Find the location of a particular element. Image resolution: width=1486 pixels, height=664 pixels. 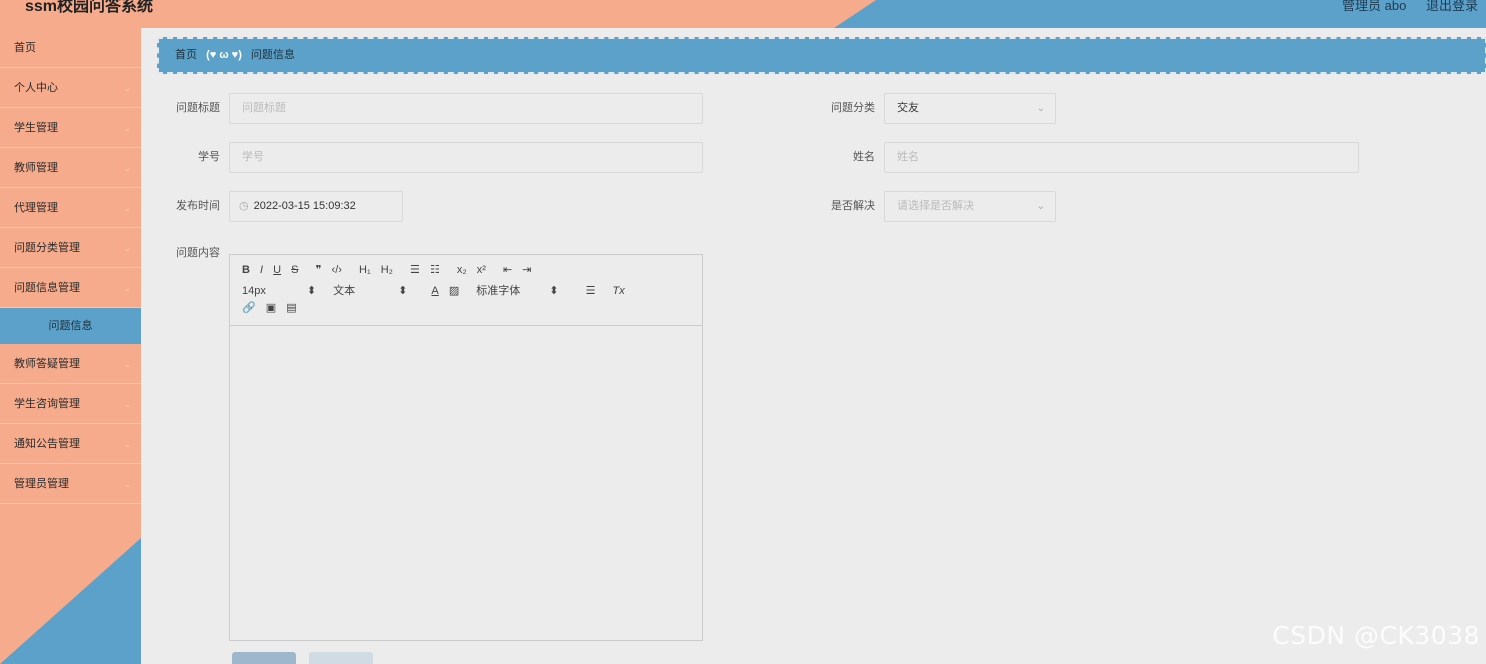

font-color-icon: A is located at coordinates (434, 291).